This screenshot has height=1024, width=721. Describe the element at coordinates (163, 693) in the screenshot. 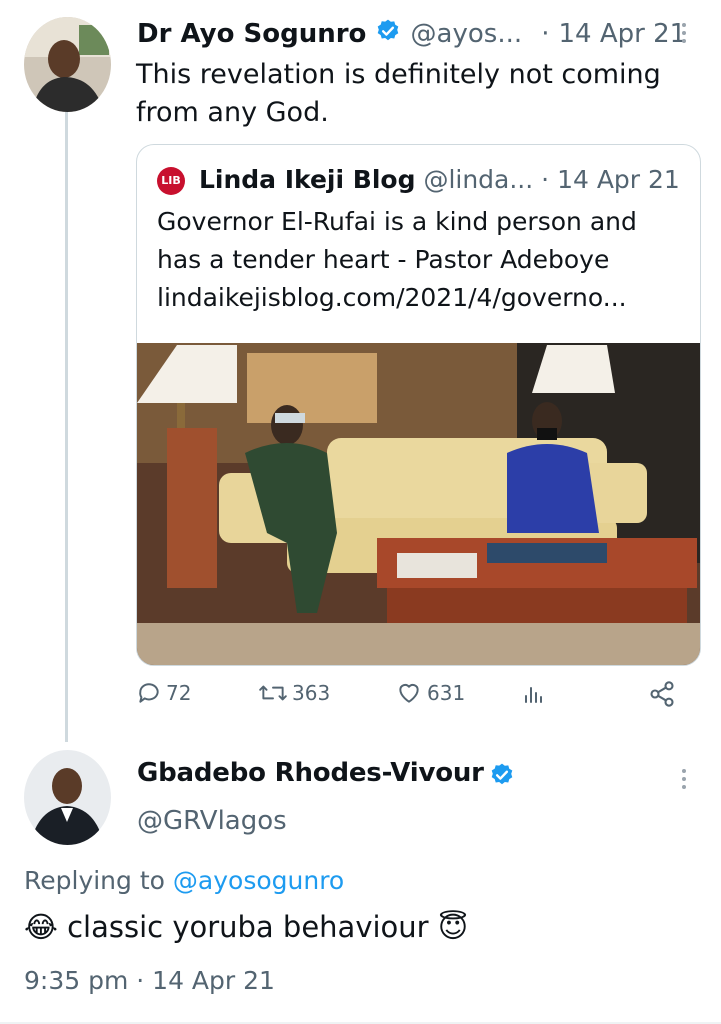

I see `reply-action: 72` at that location.